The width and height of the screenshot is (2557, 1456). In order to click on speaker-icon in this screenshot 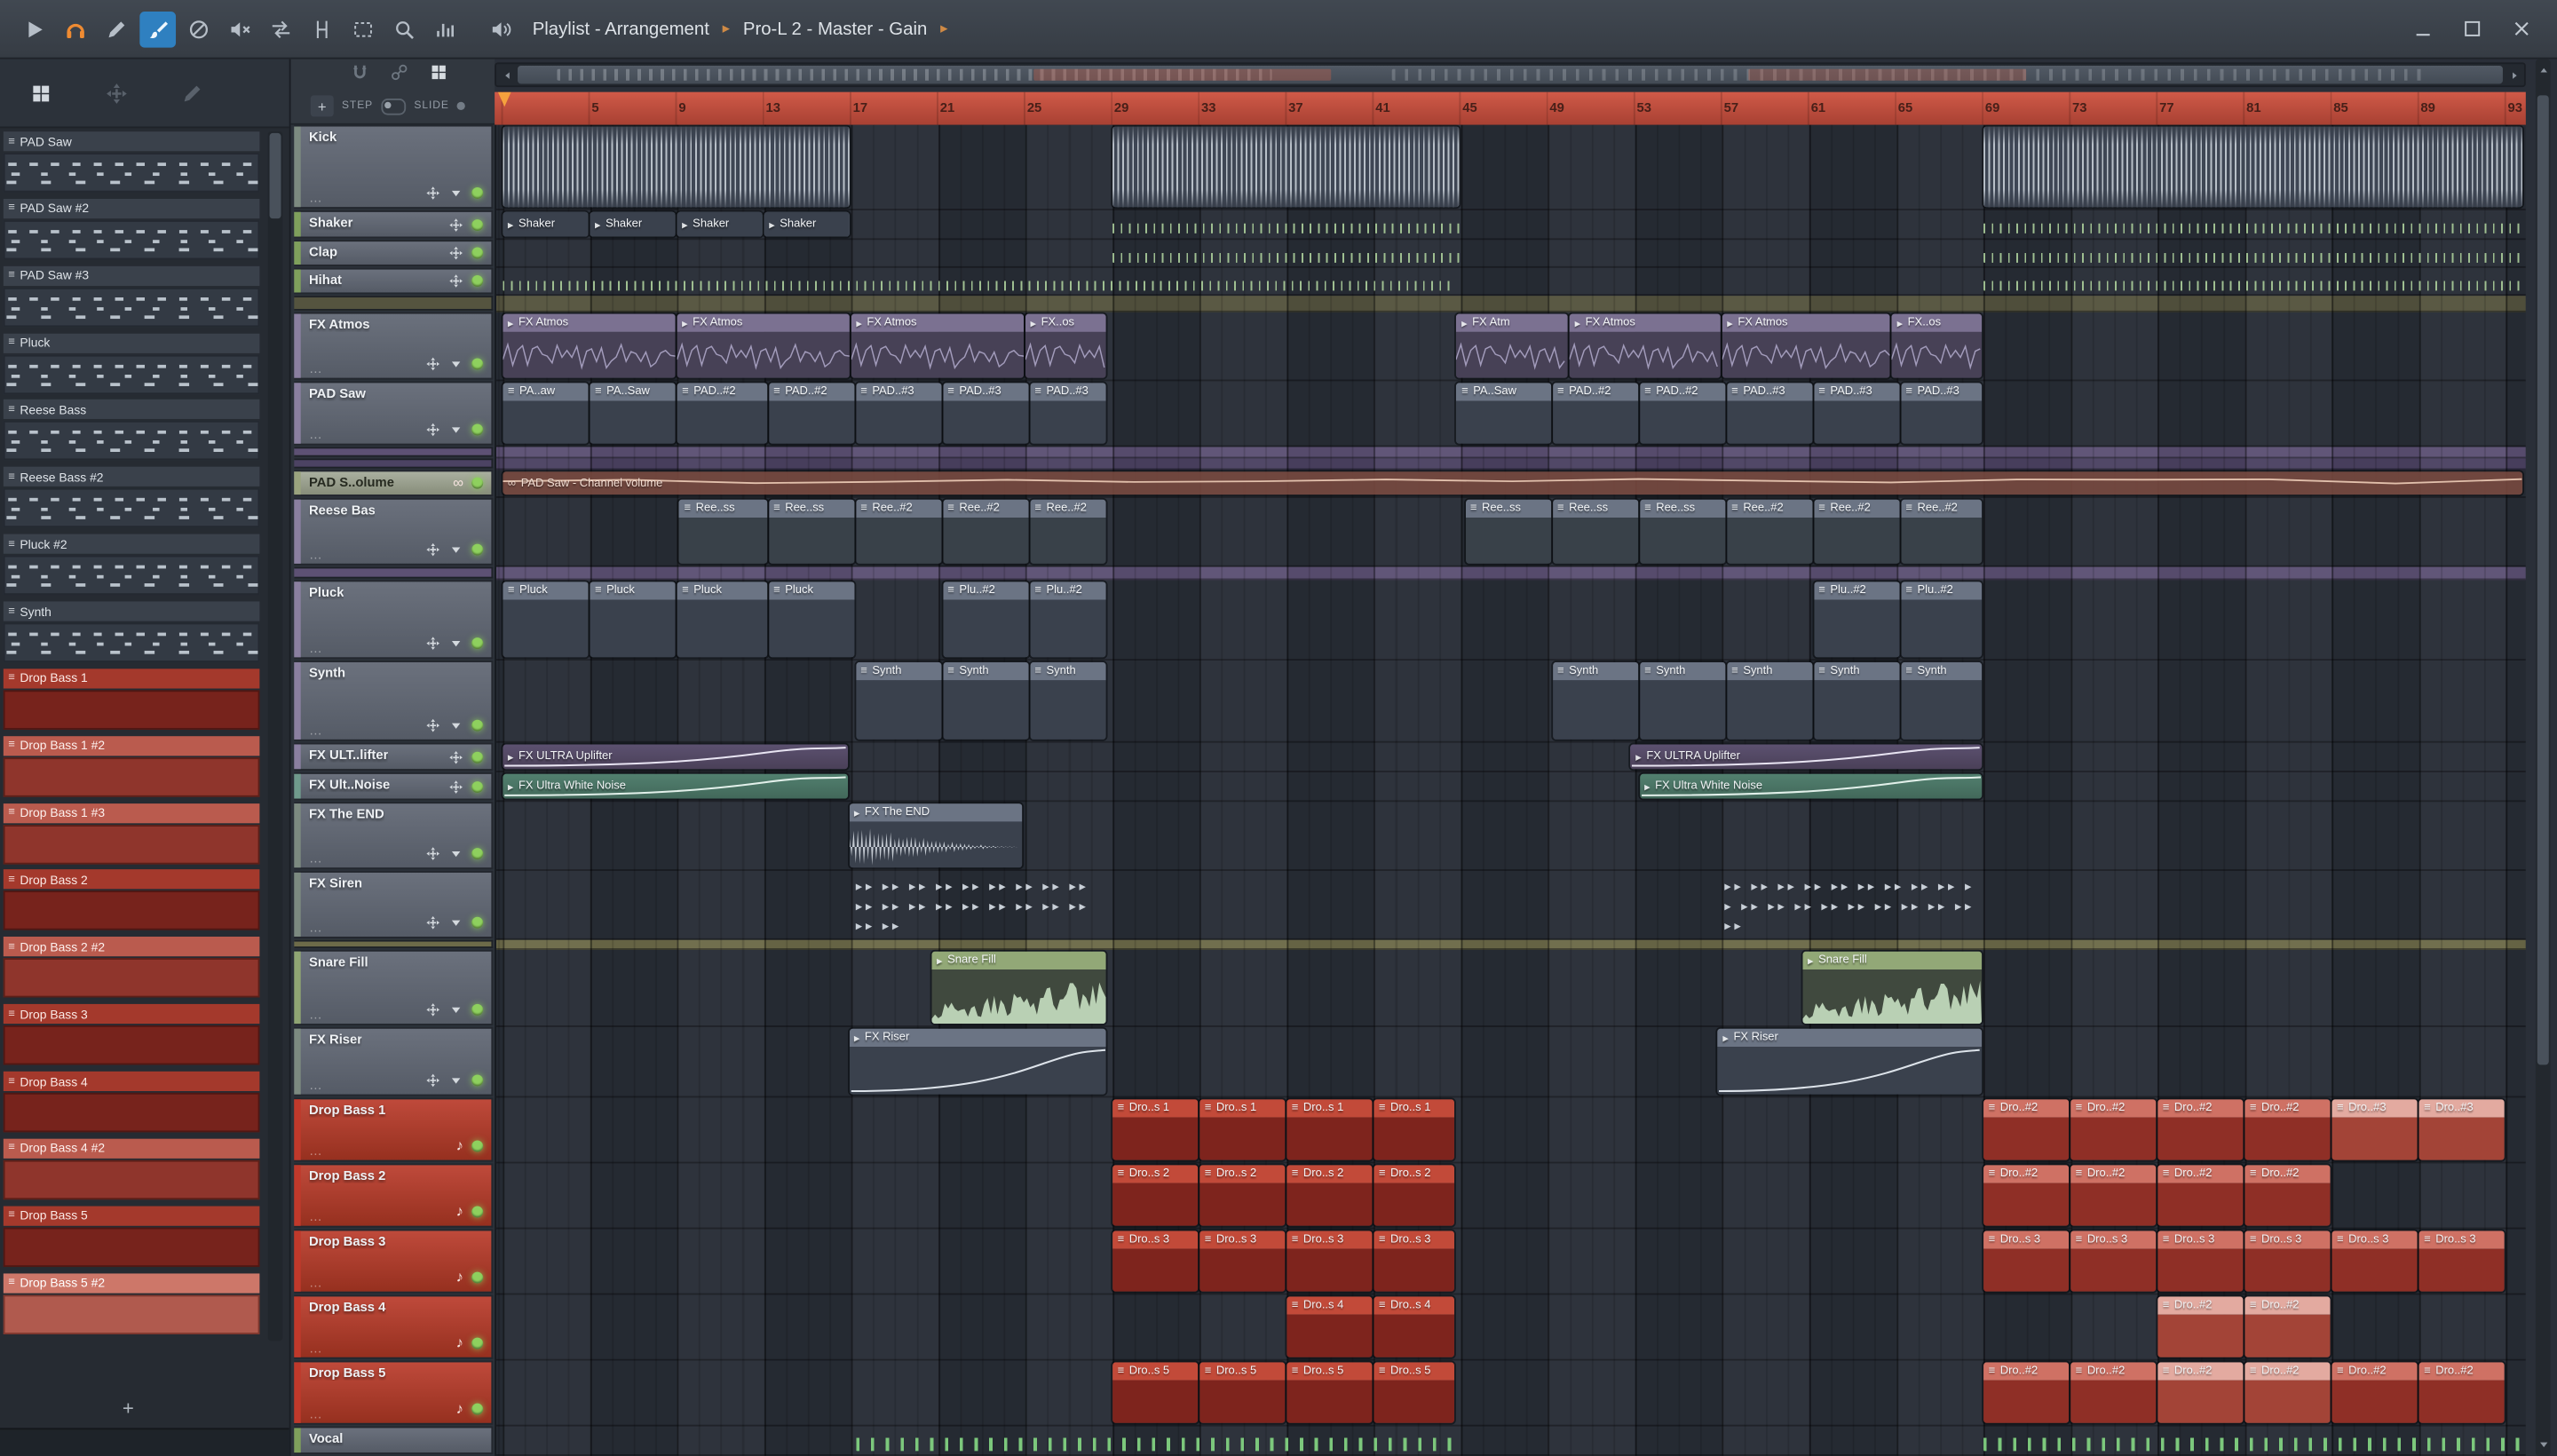, I will do `click(501, 28)`.